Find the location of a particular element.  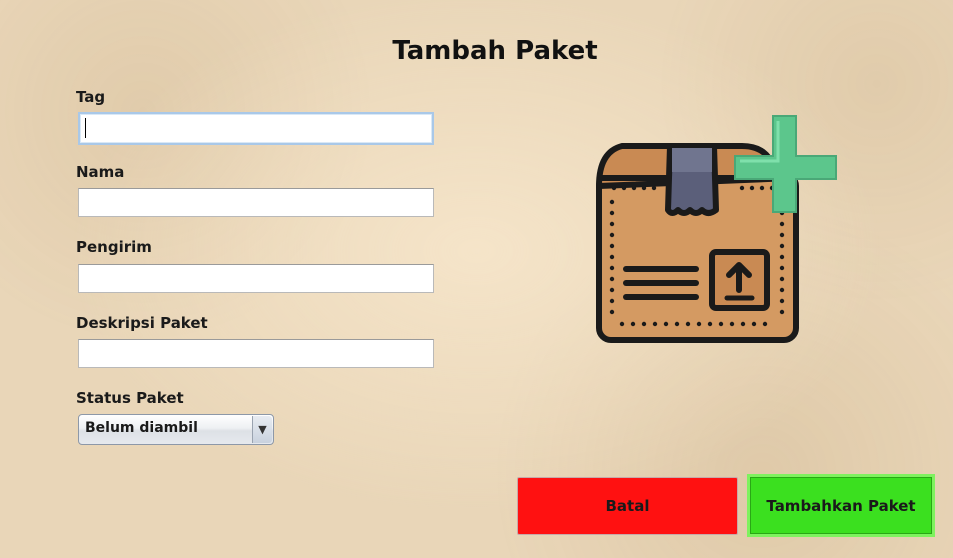

box-tape-highlight is located at coordinates (692, 160).